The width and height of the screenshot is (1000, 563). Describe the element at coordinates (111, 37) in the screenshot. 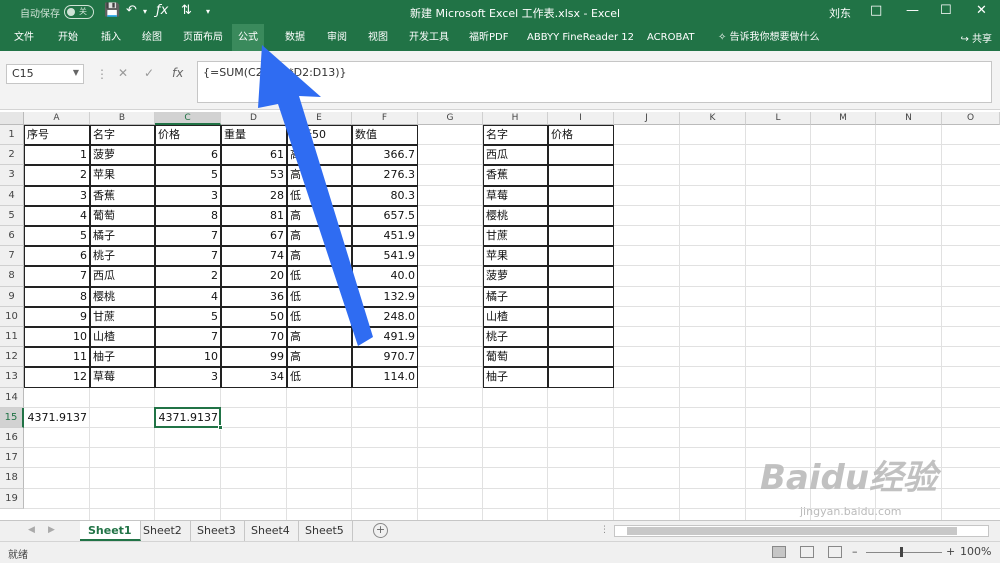

I see `tab-2: 插入` at that location.